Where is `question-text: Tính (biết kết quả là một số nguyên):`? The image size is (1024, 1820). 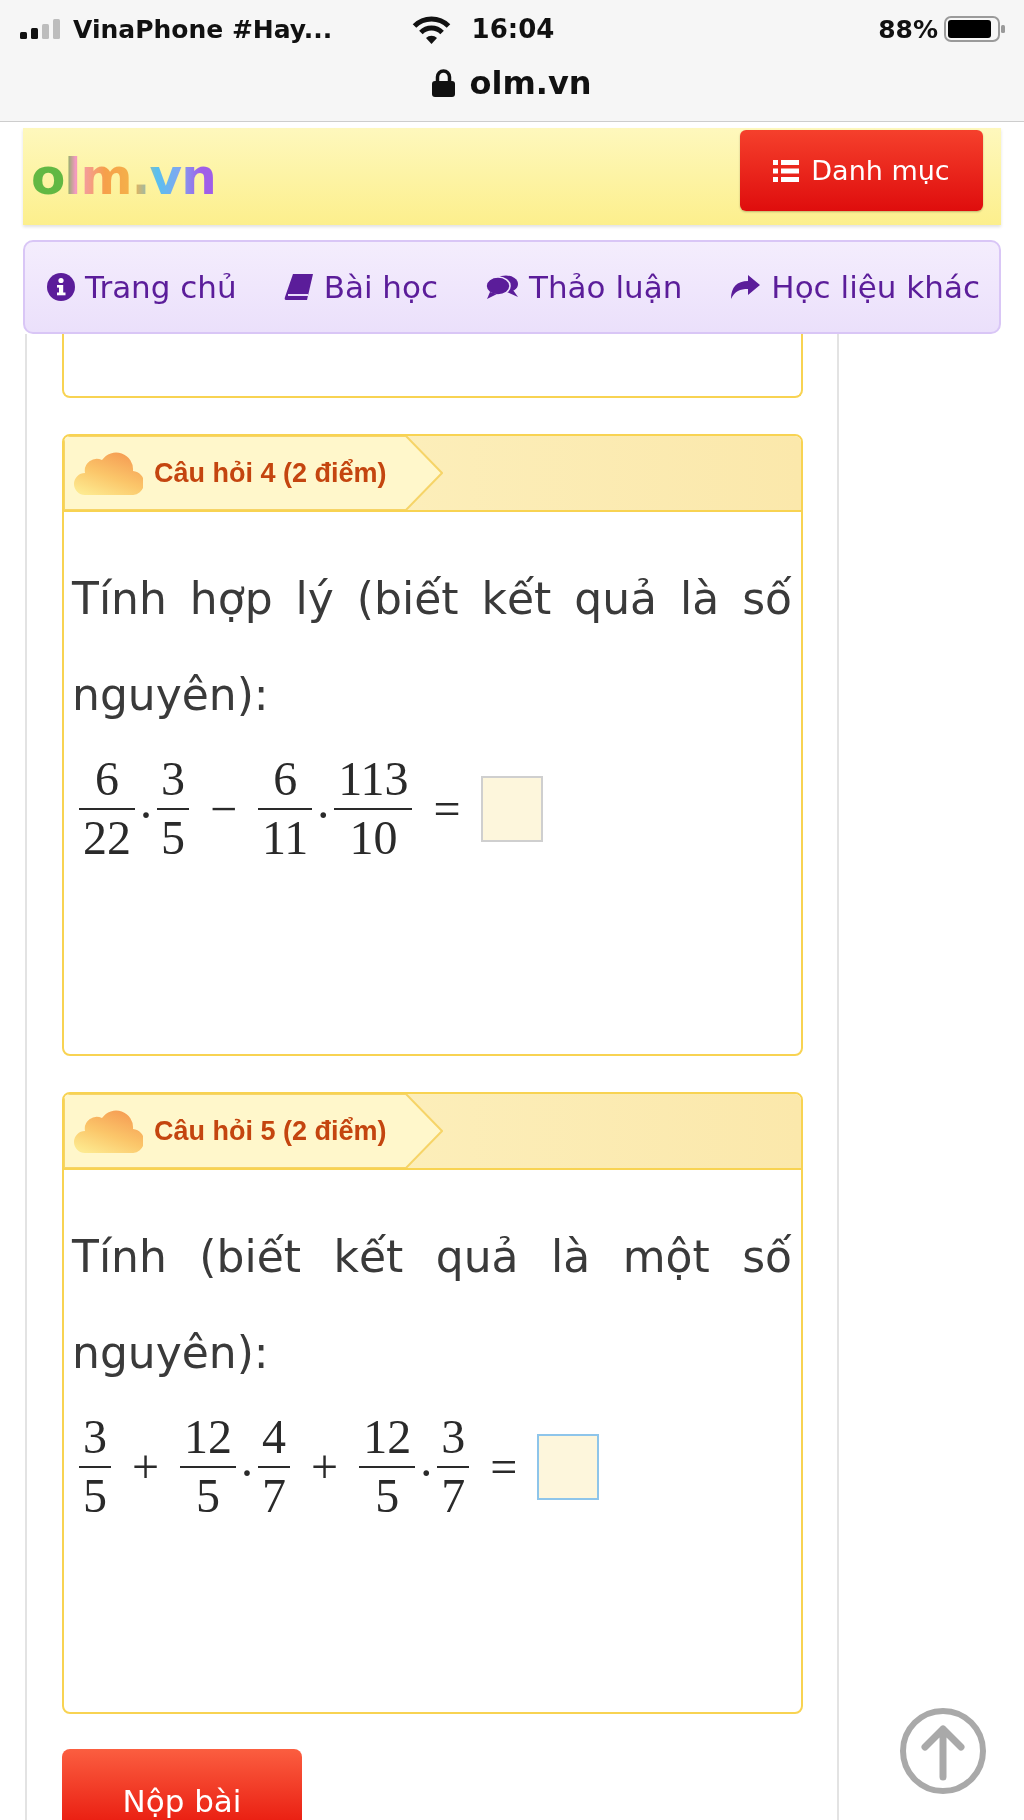 question-text: Tính (biết kết quả là một số nguyên): is located at coordinates (432, 1305).